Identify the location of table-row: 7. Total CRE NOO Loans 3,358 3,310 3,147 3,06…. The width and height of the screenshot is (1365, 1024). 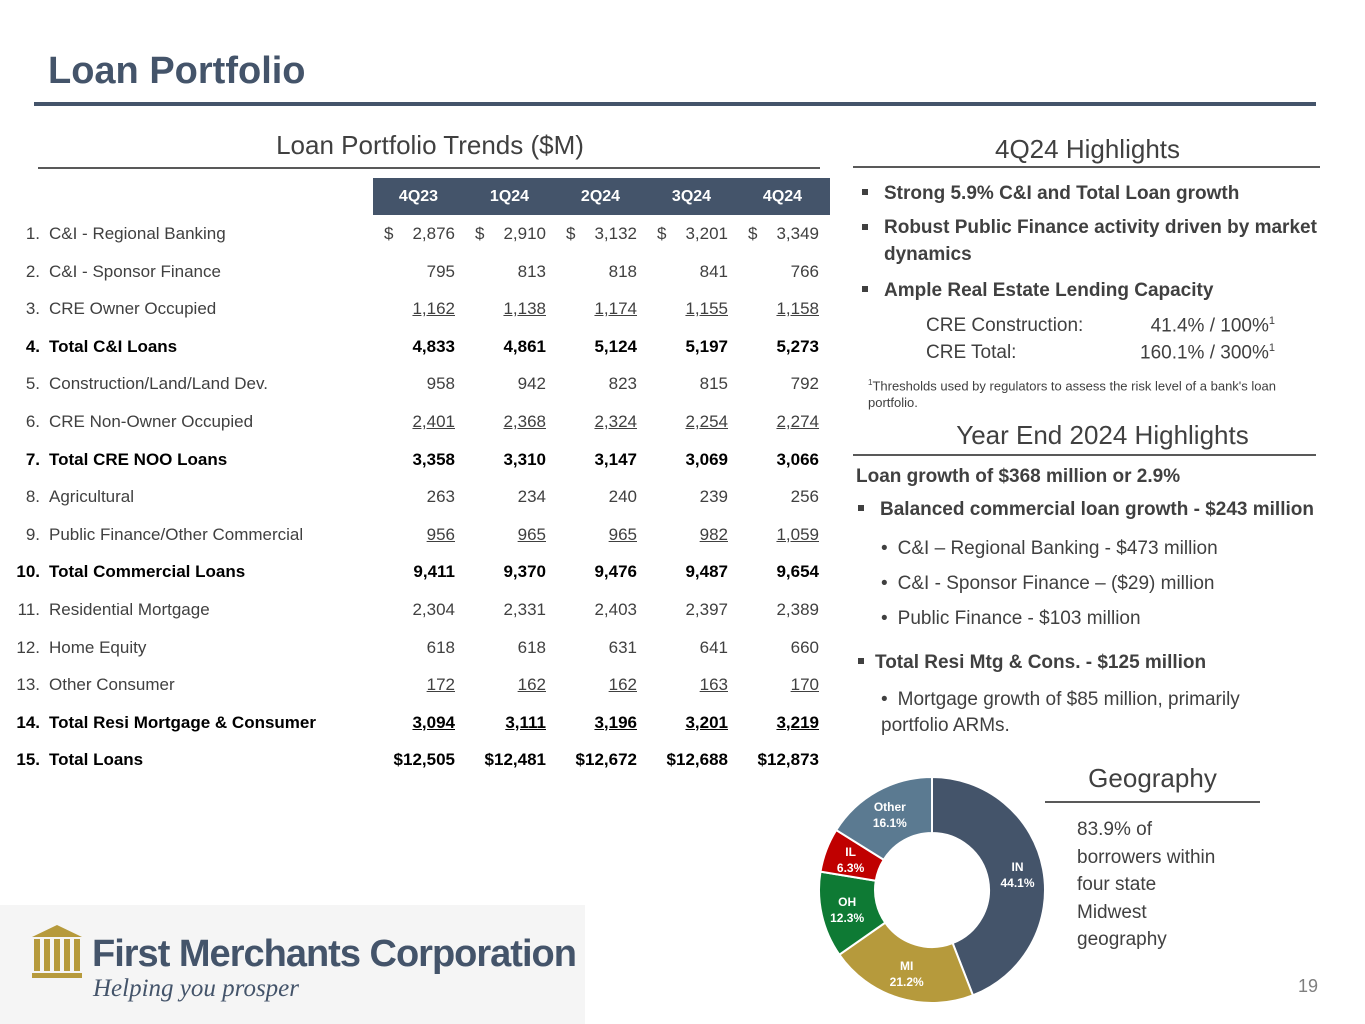
(410, 460).